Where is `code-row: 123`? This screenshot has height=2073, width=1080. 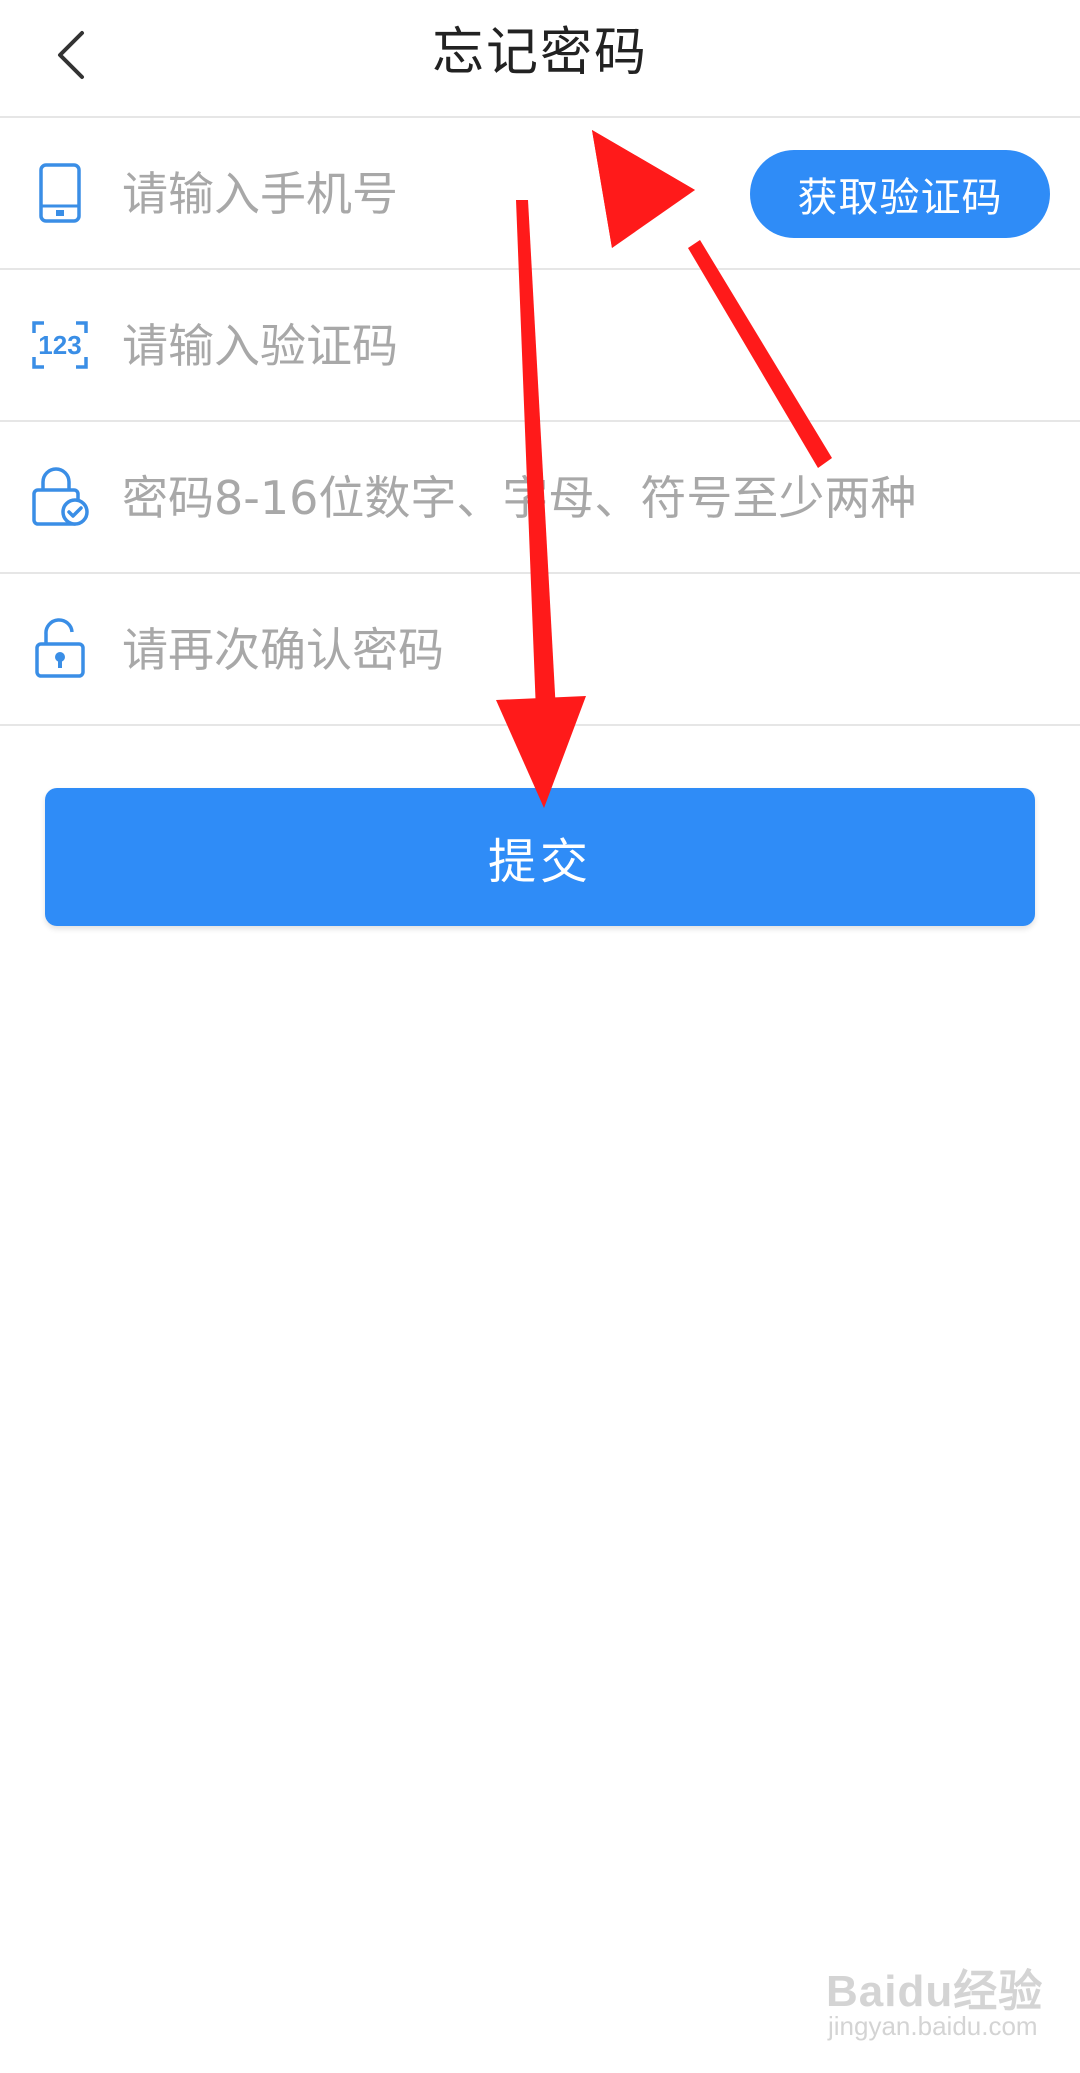 code-row: 123 is located at coordinates (540, 346).